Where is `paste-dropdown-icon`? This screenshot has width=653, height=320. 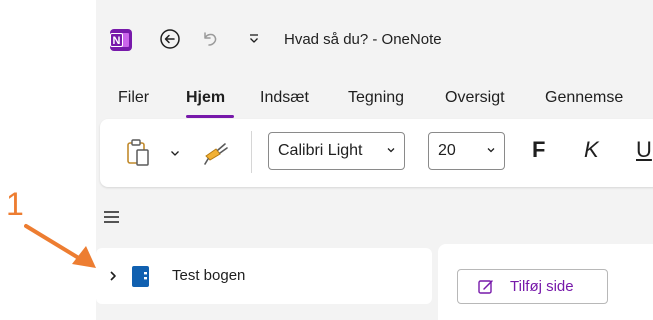 paste-dropdown-icon is located at coordinates (175, 153).